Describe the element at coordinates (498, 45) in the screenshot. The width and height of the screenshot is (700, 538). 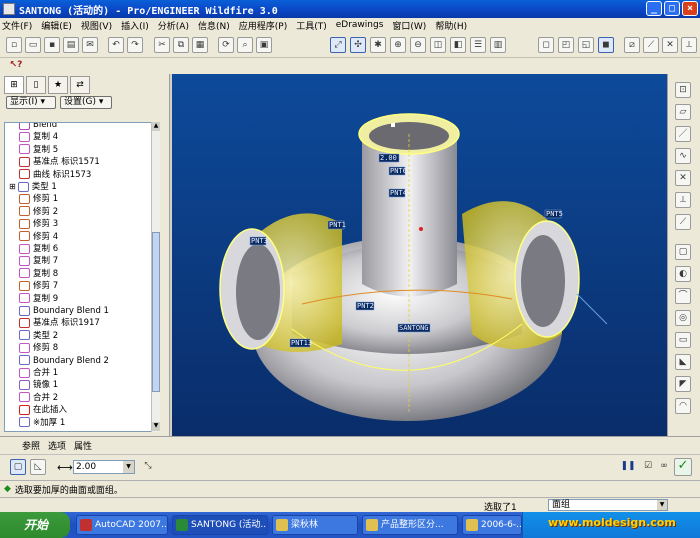
I see `layer-tree-icon: ▥` at that location.